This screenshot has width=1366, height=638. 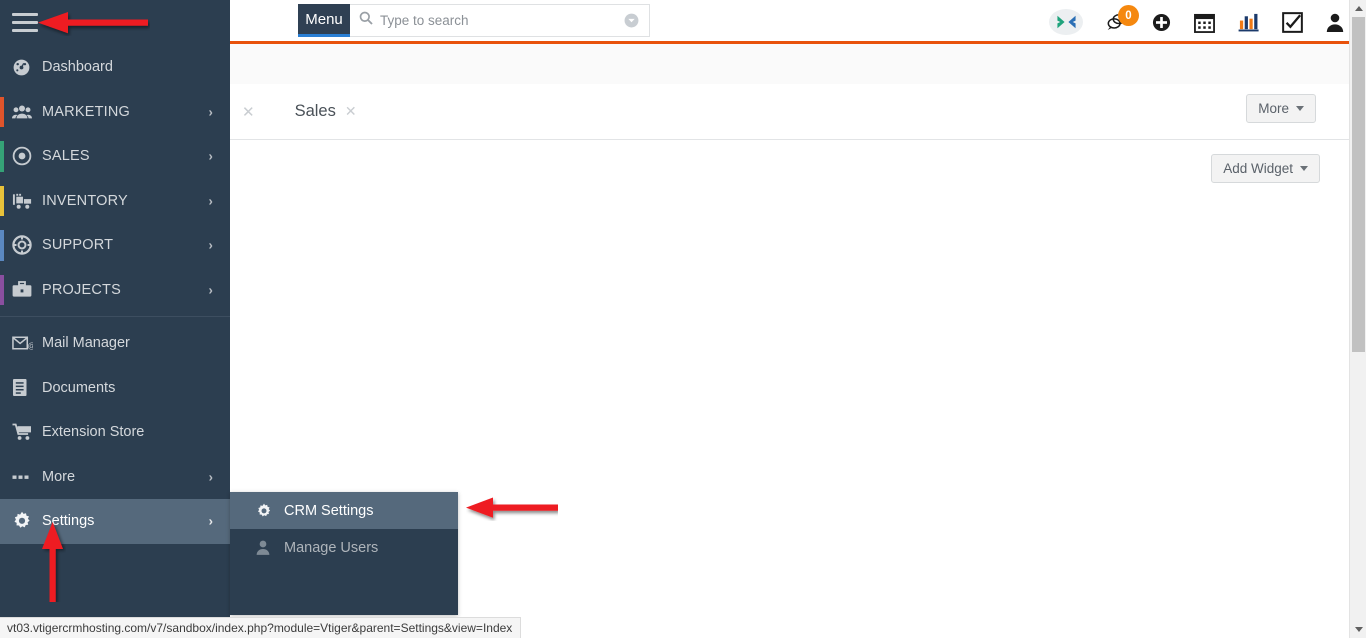 What do you see at coordinates (270, 547) in the screenshot?
I see `user-person-icon` at bounding box center [270, 547].